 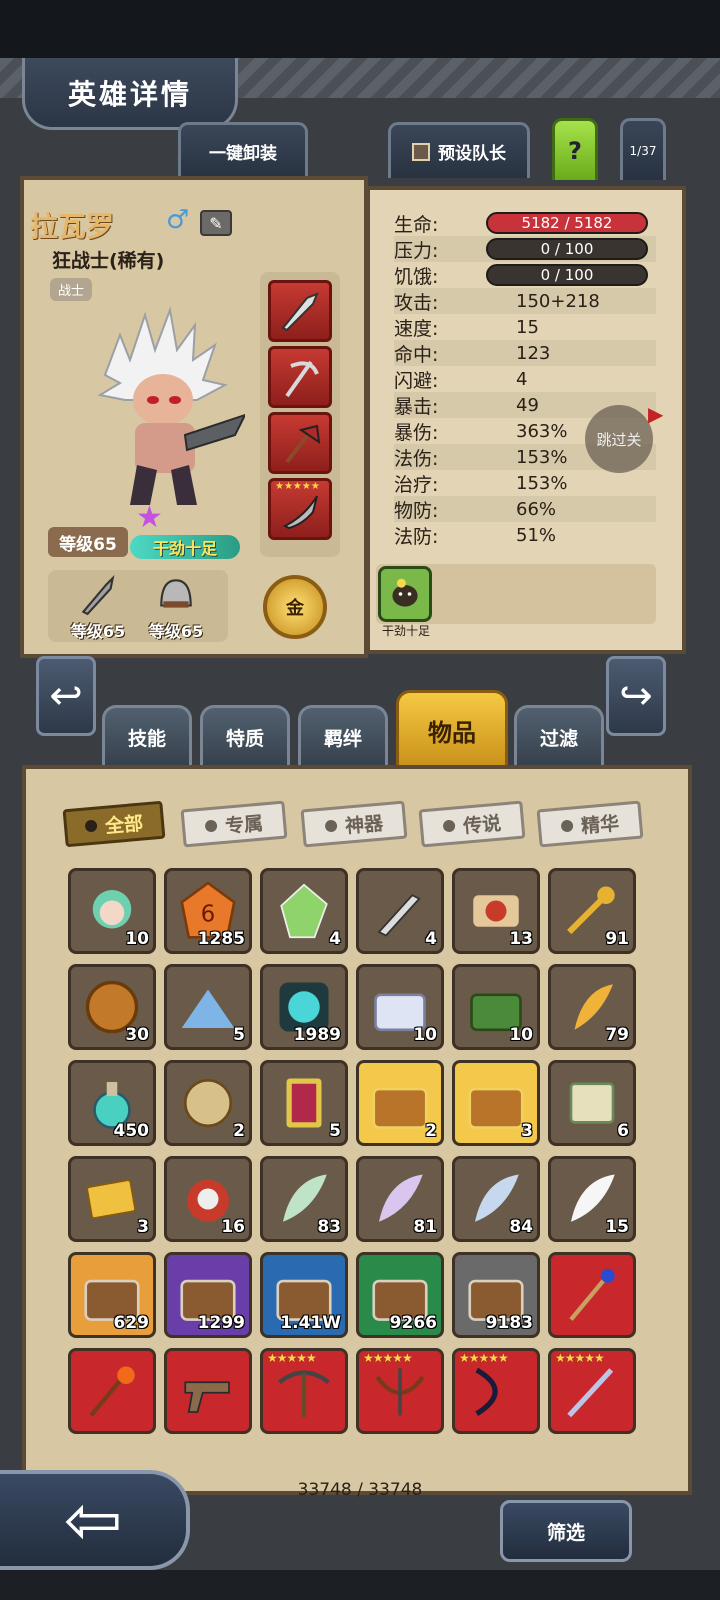 What do you see at coordinates (304, 1199) in the screenshot?
I see `inventory-item: 83` at bounding box center [304, 1199].